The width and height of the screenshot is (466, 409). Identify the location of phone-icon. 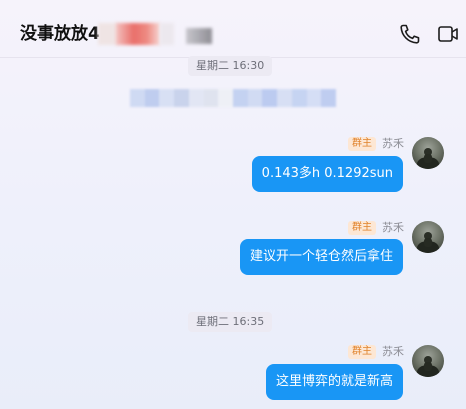
(410, 34).